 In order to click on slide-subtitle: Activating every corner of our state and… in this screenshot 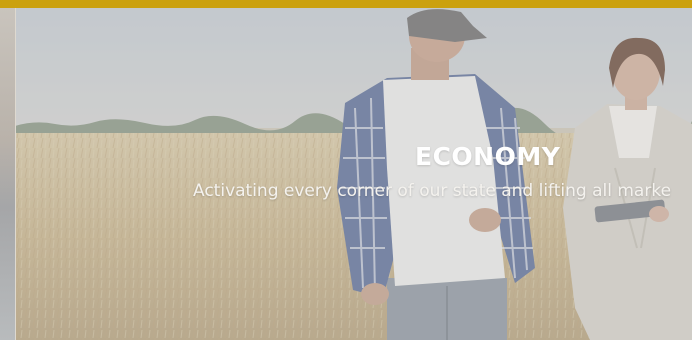, I will do `click(432, 191)`.